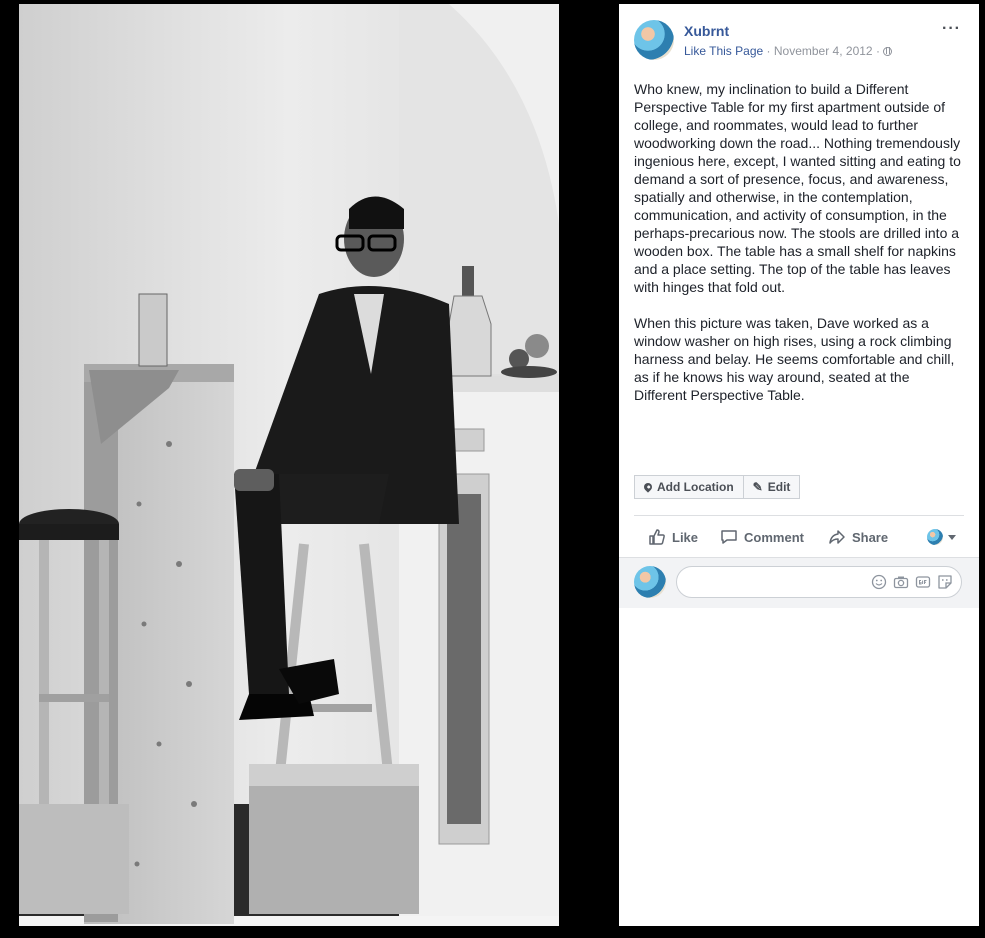 The height and width of the screenshot is (938, 985). What do you see at coordinates (774, 537) in the screenshot?
I see `comment-label: Comment` at bounding box center [774, 537].